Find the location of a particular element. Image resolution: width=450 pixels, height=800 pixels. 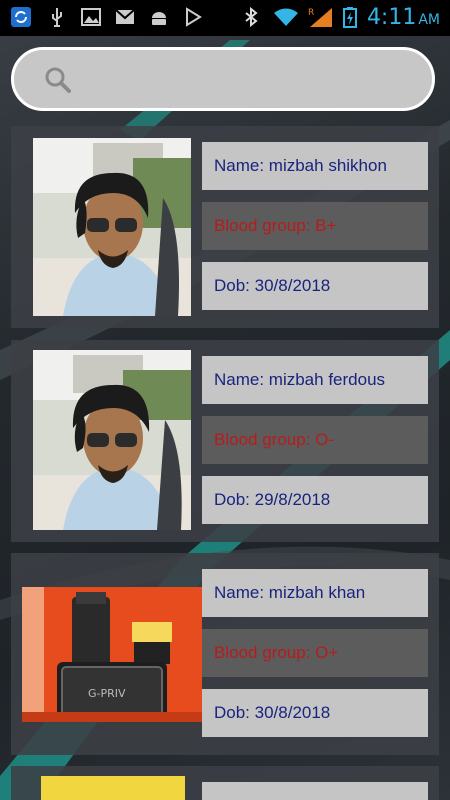

clock-time: 4:11 is located at coordinates (391, 17).